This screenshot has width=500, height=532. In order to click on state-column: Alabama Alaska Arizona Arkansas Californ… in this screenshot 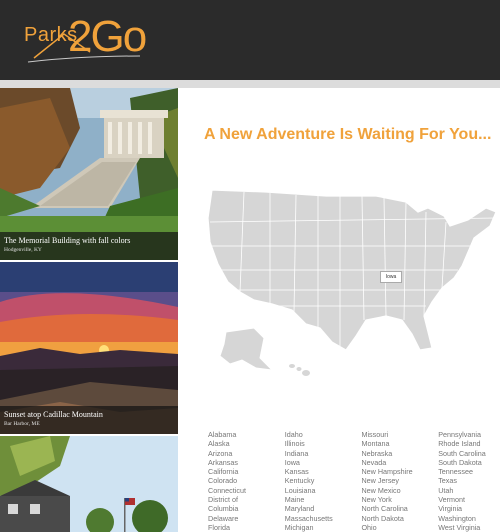, I will do `click(246, 481)`.